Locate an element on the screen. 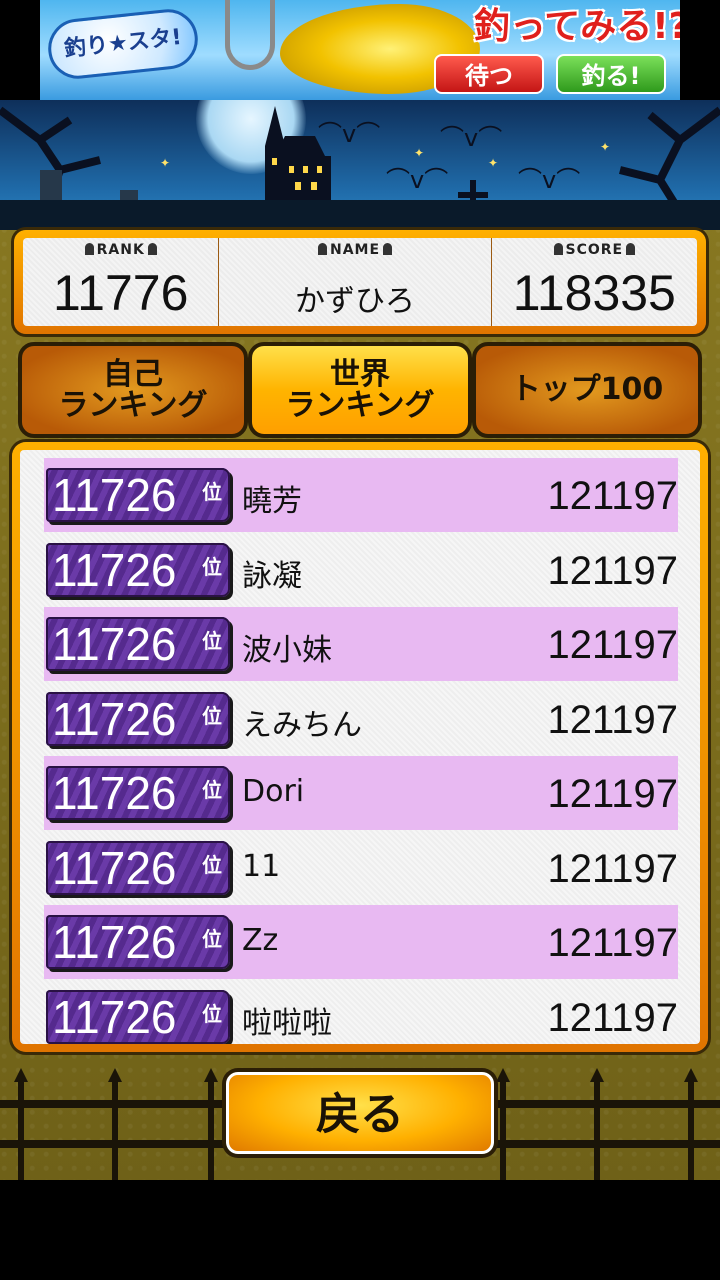  player-score-value: 118335 is located at coordinates (594, 293).